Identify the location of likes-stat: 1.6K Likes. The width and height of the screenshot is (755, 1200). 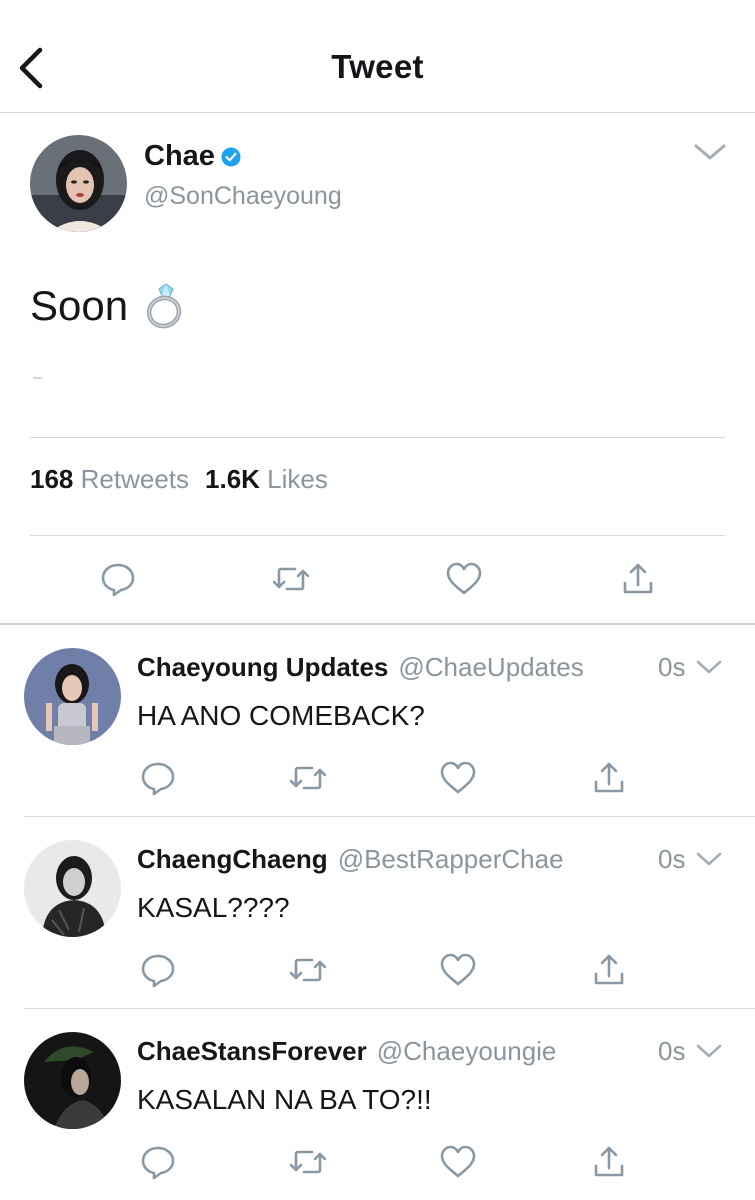
(266, 479).